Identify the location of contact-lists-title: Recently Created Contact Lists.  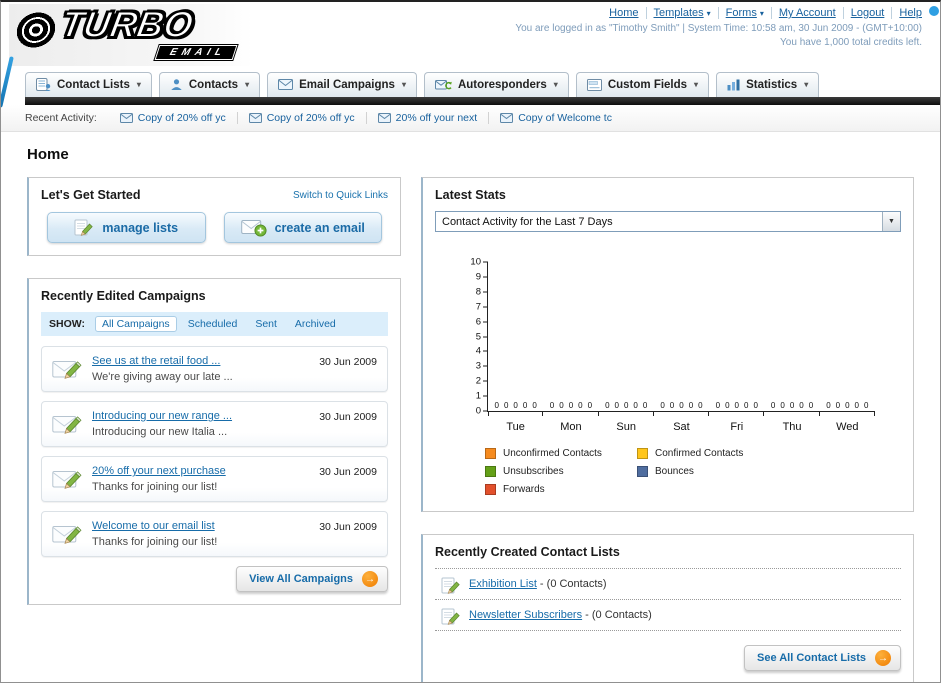
(668, 557).